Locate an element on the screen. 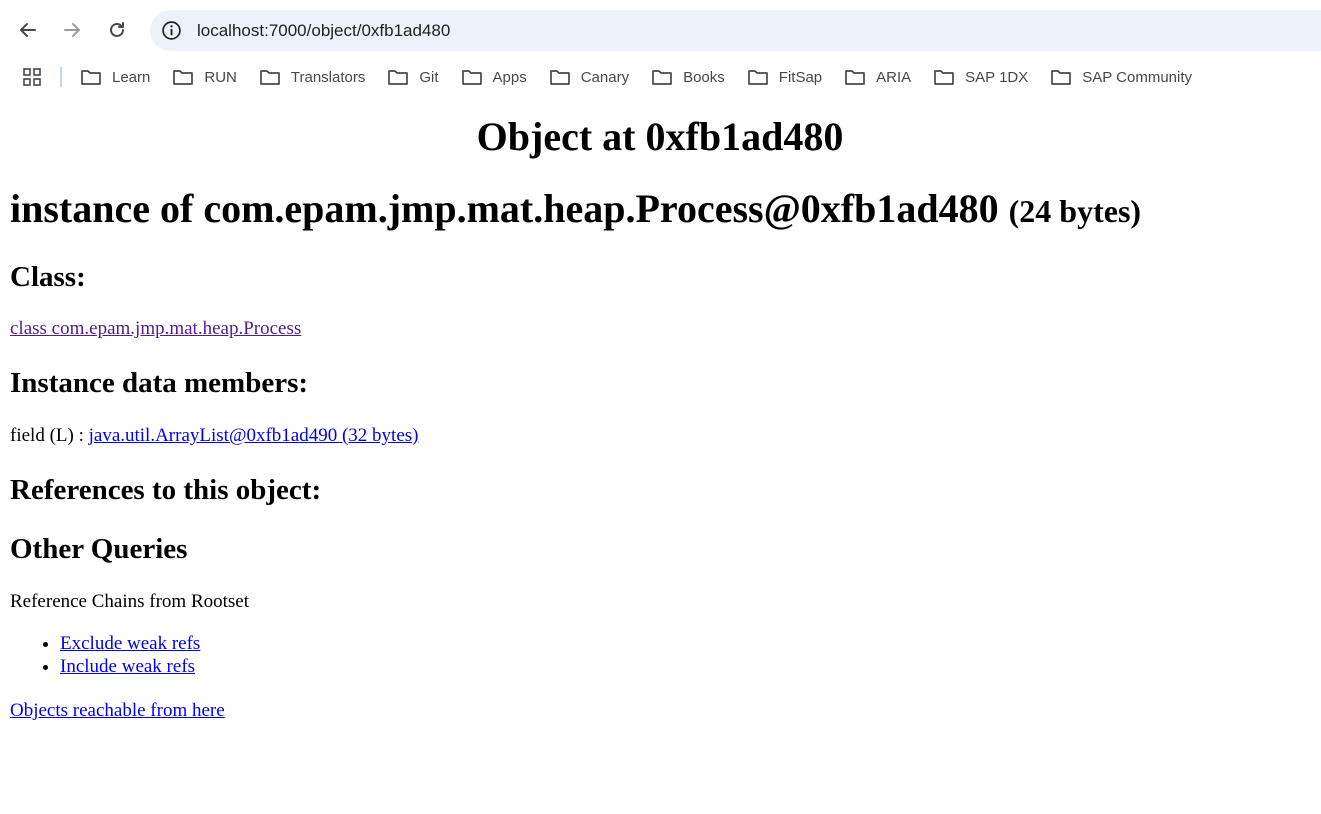  references-heading: References to this object: is located at coordinates (166, 490).